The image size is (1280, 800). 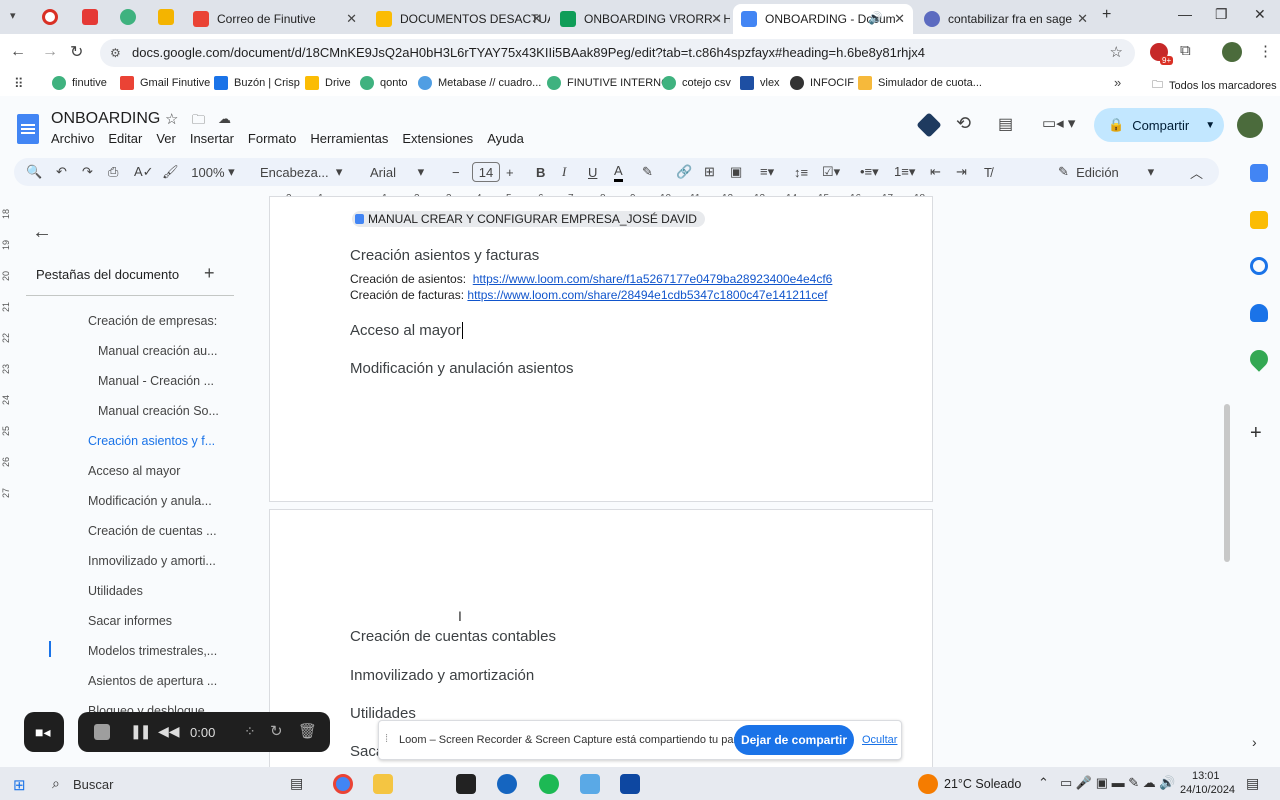 What do you see at coordinates (540, 172) in the screenshot?
I see `bold-icon: B` at bounding box center [540, 172].